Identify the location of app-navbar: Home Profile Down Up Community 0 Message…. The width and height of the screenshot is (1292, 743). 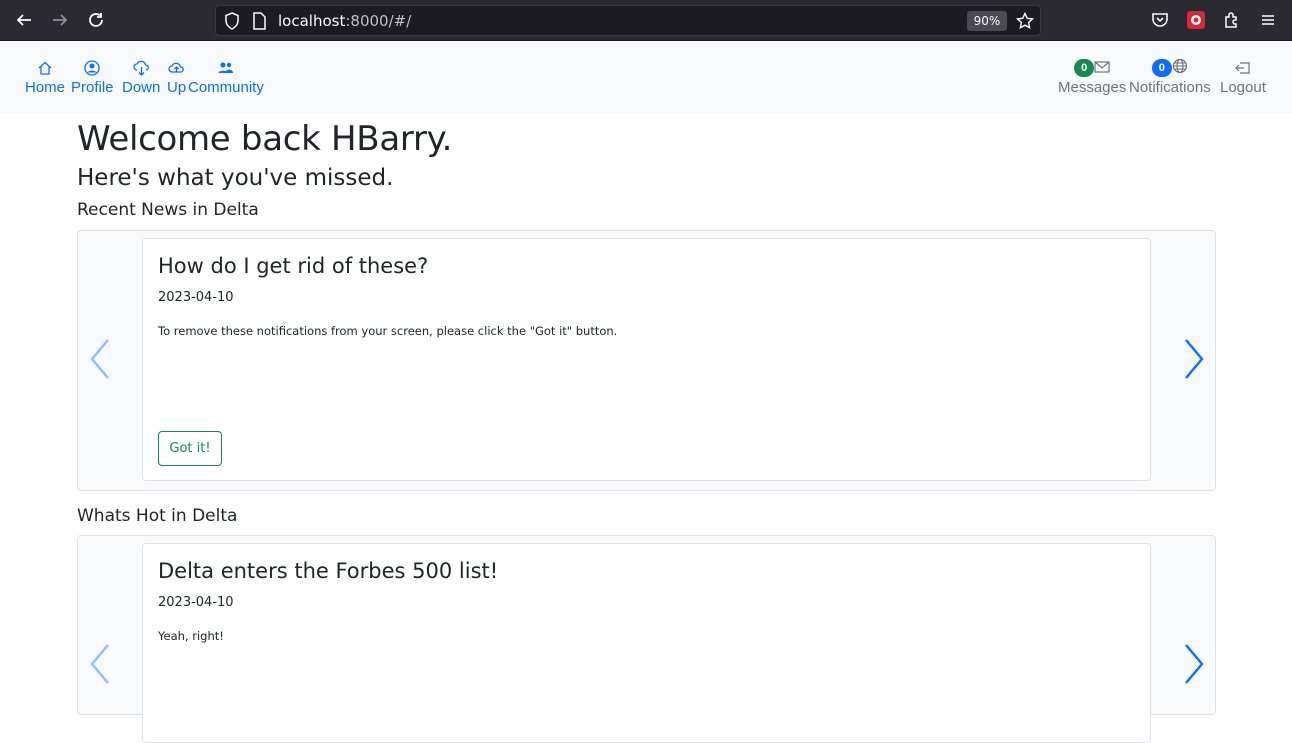
(646, 77).